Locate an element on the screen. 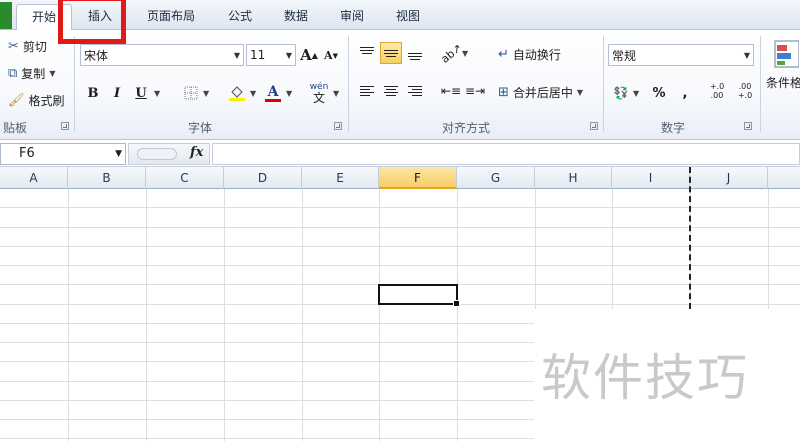 Image resolution: width=800 pixels, height=441 pixels. column-header-k is located at coordinates (784, 178).